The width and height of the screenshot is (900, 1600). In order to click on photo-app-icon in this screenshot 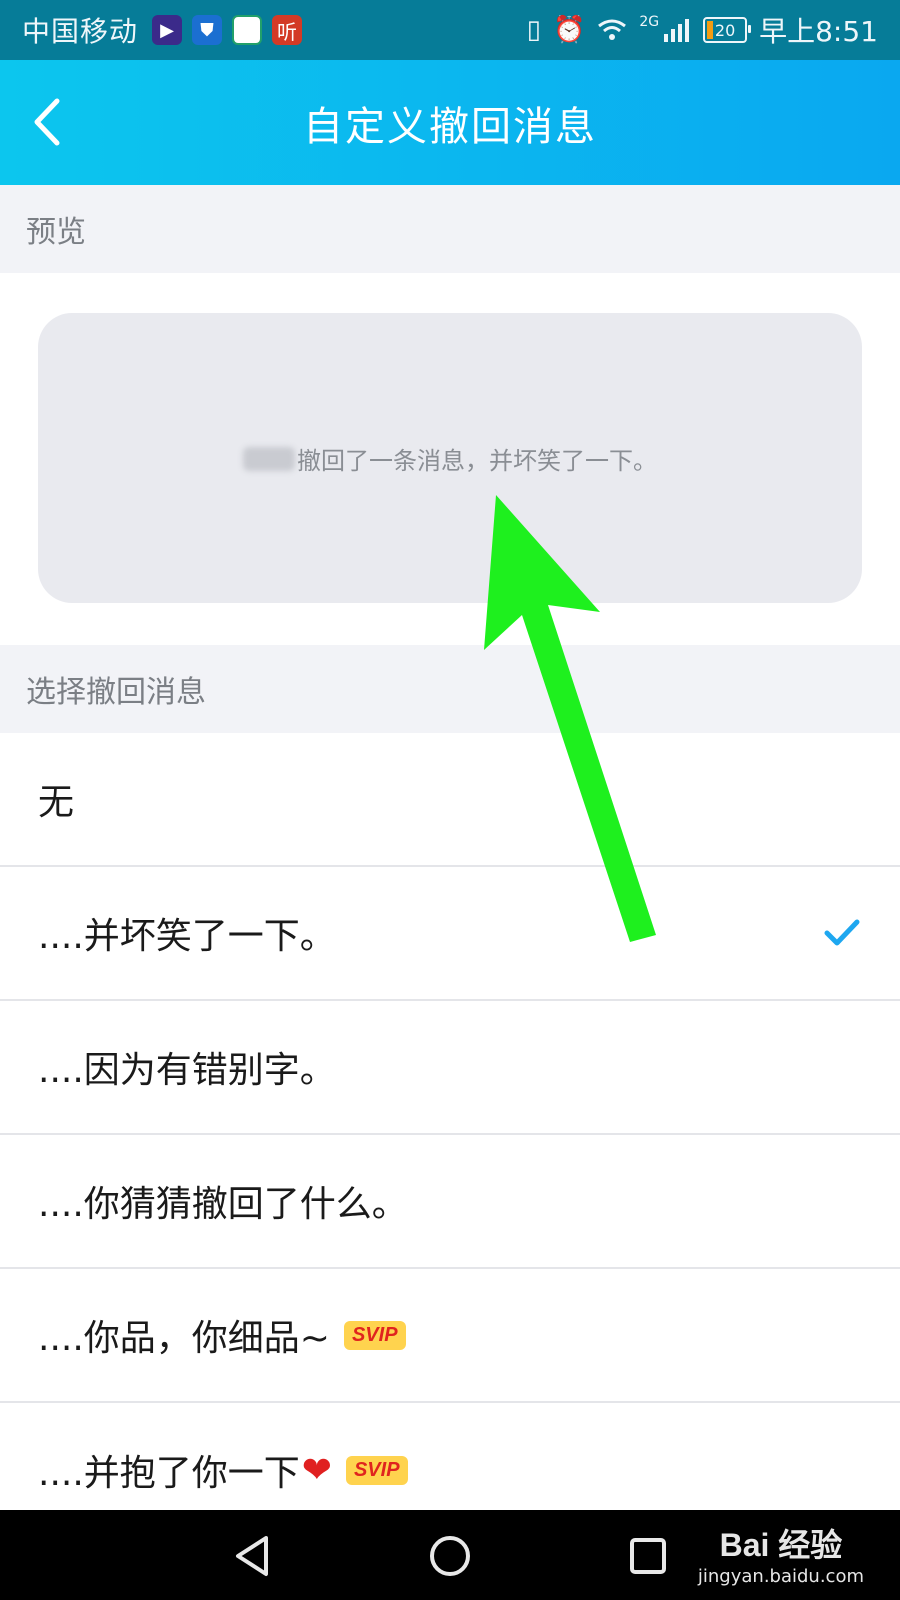, I will do `click(247, 30)`.